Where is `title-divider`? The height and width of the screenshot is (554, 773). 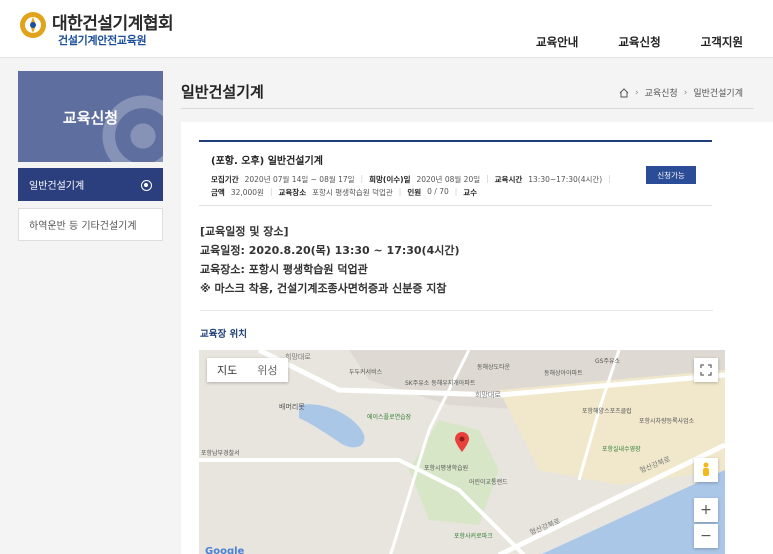
title-divider is located at coordinates (467, 108).